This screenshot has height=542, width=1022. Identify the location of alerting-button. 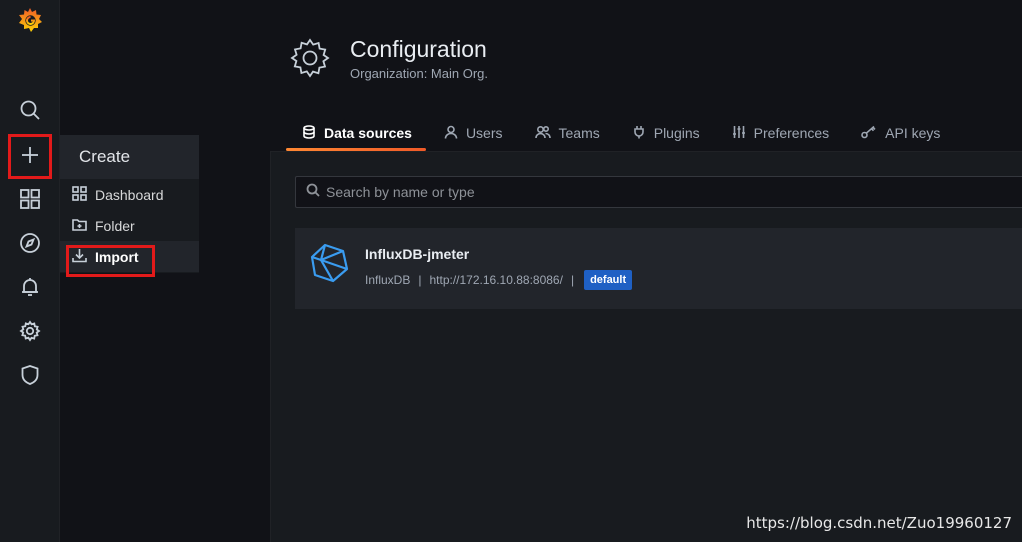
(30, 289).